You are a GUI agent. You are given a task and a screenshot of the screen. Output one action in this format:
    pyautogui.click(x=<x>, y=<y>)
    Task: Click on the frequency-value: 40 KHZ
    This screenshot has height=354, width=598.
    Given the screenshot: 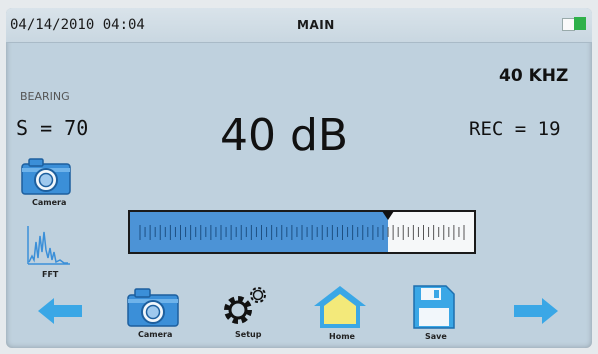 What is the action you would take?
    pyautogui.click(x=534, y=76)
    